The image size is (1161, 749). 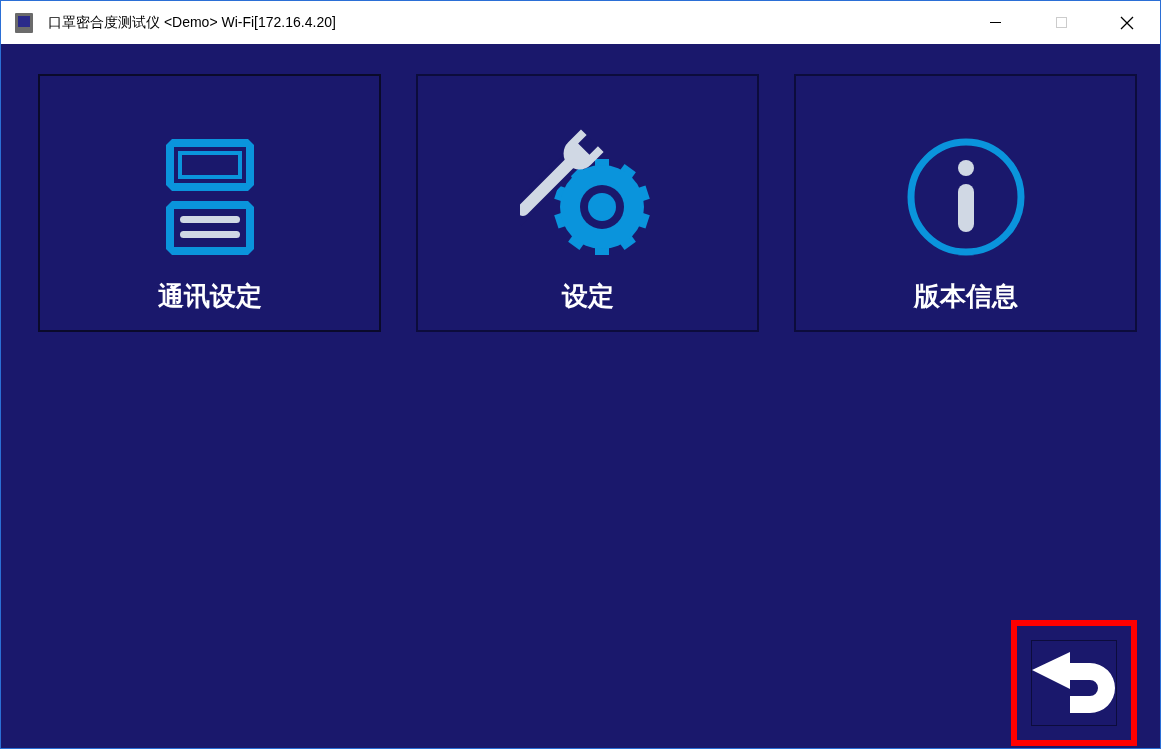 I want to click on back-button, so click(x=1074, y=683).